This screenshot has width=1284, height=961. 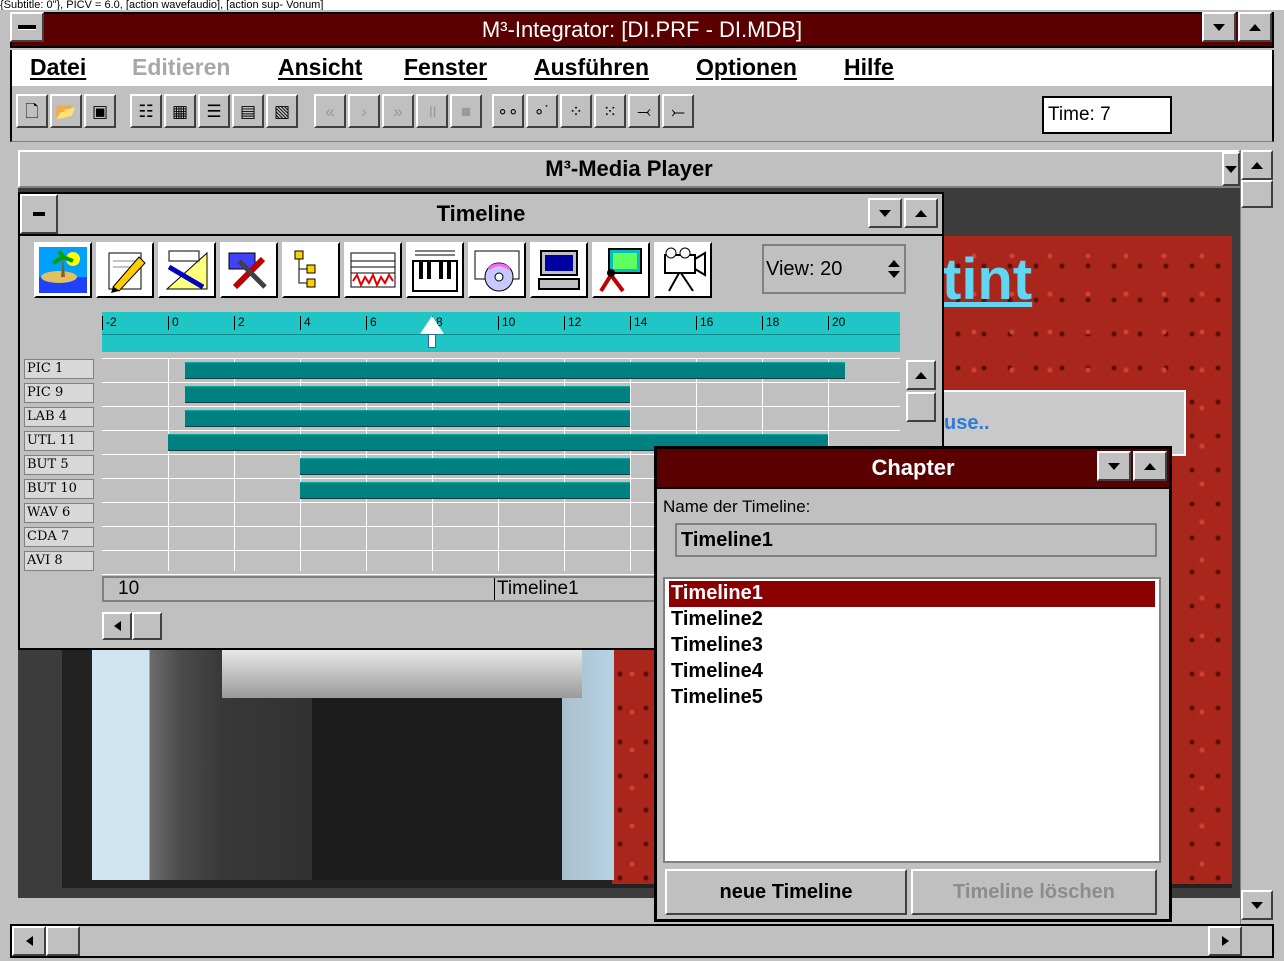 I want to click on menu-datei: Datei, so click(x=58, y=67).